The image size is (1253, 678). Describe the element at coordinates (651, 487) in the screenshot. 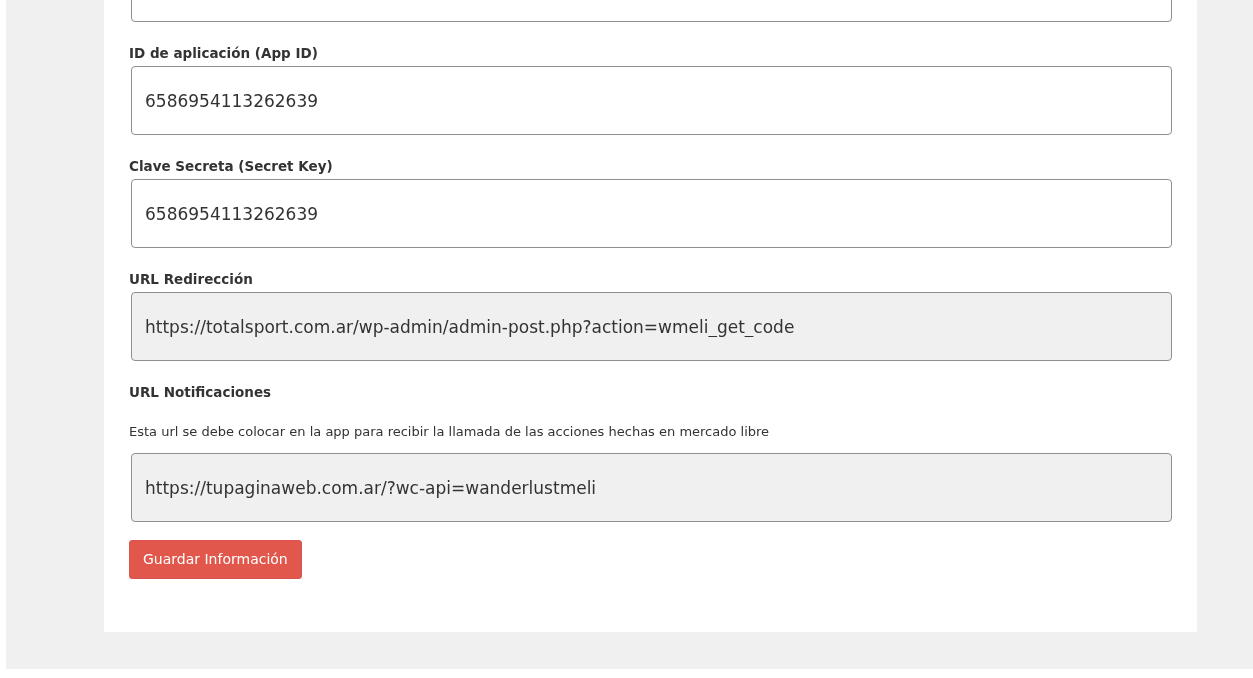

I see `input-field: https://tupaginaweb.com.ar/?wc-api=wanderlustmeli` at that location.